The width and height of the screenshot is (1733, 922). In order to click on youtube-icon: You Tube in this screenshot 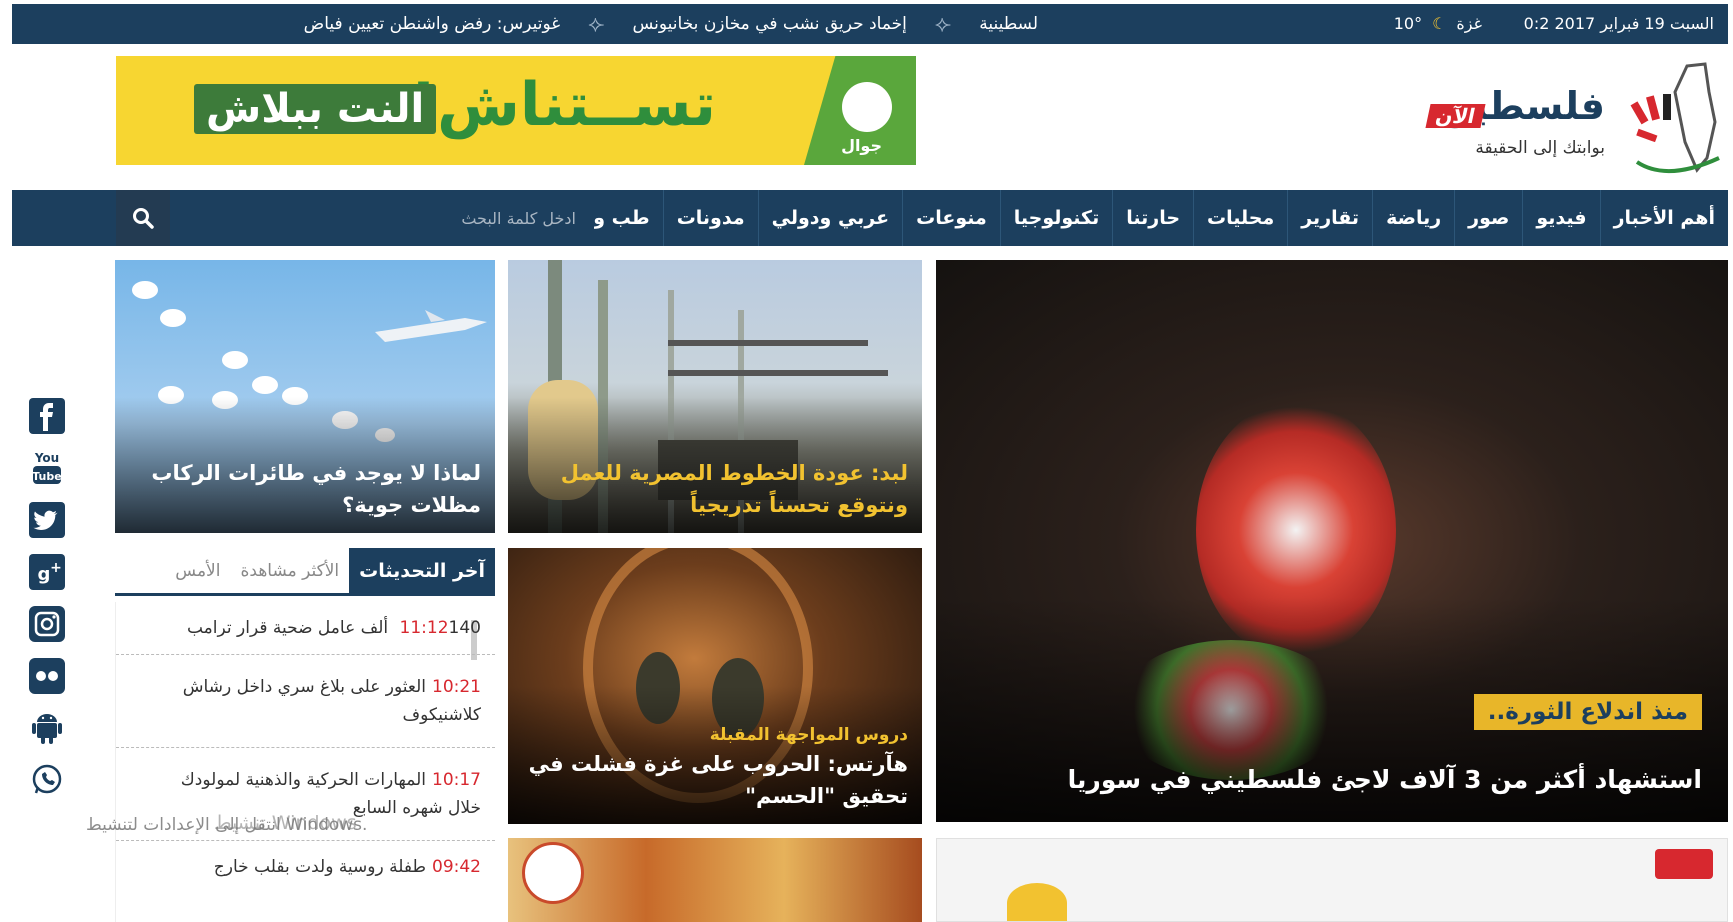, I will do `click(47, 468)`.